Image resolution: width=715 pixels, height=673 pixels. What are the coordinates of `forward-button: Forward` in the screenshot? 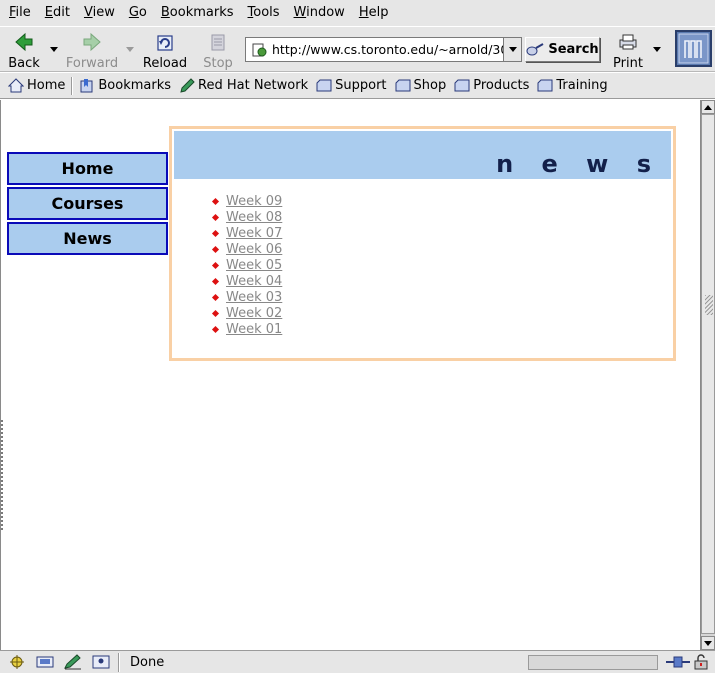 It's located at (92, 50).